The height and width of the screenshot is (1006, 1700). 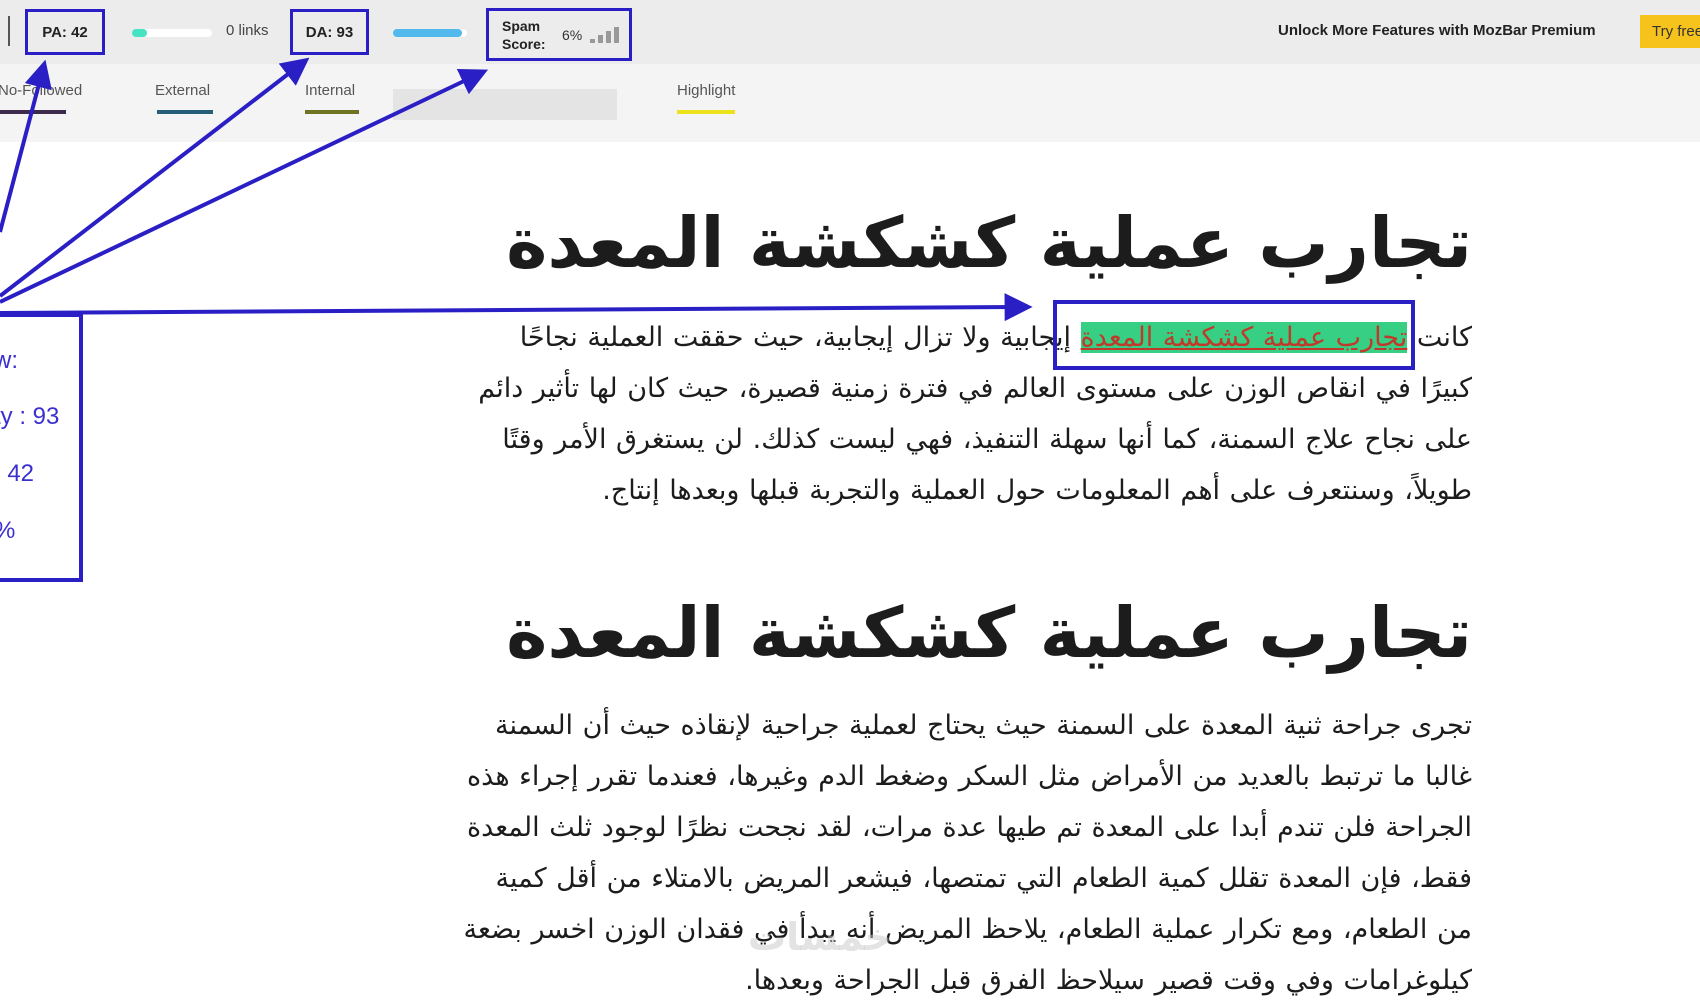 What do you see at coordinates (185, 112) in the screenshot?
I see `legend-external-swatch` at bounding box center [185, 112].